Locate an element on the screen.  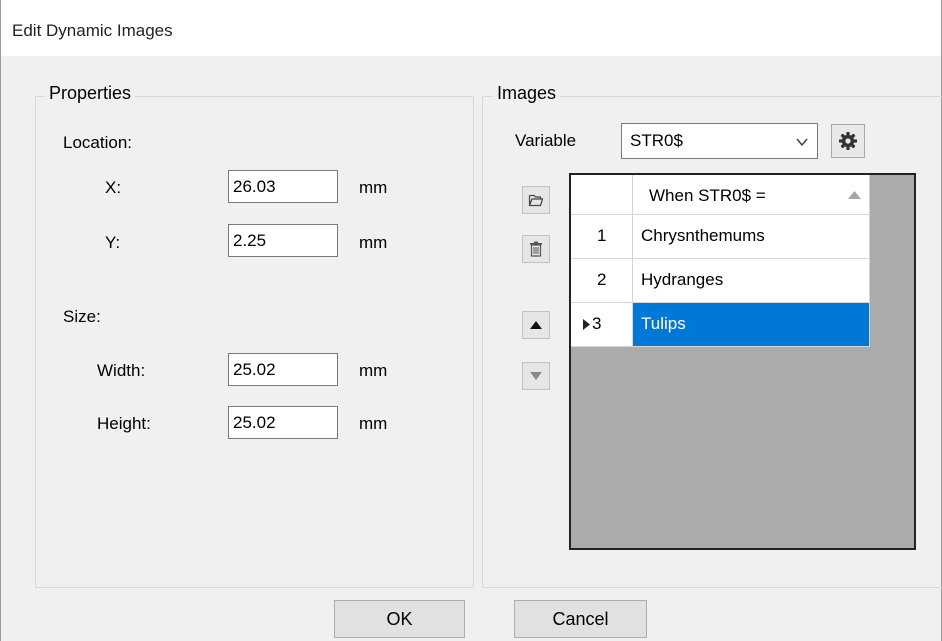
column-header-when: When STR0$ = is located at coordinates (751, 195).